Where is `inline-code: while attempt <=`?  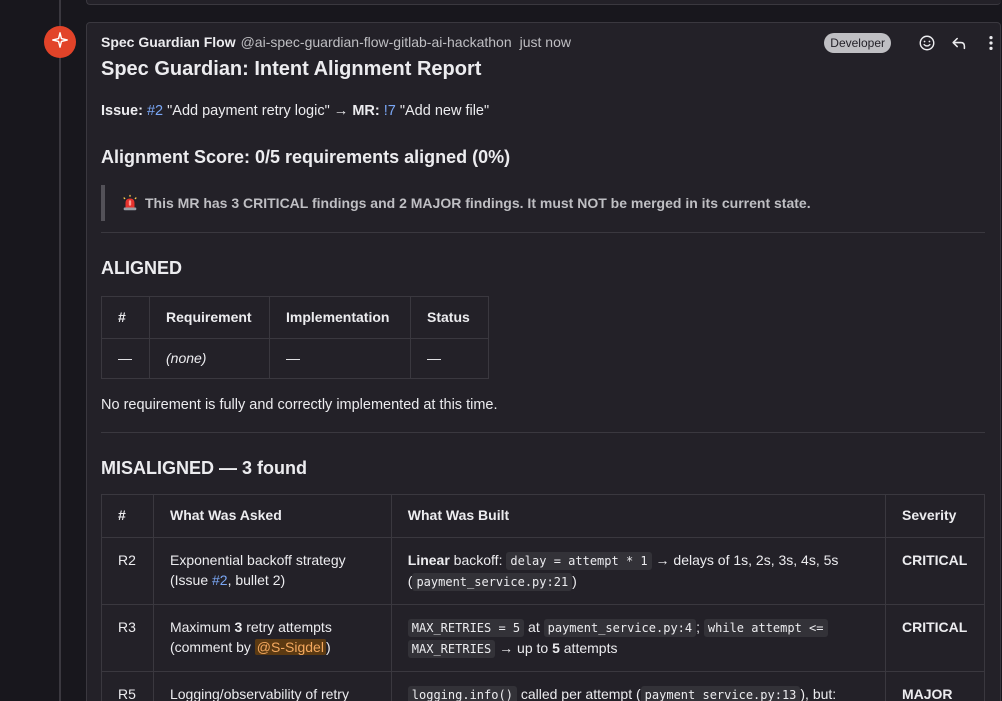
inline-code: while attempt <= is located at coordinates (765, 628).